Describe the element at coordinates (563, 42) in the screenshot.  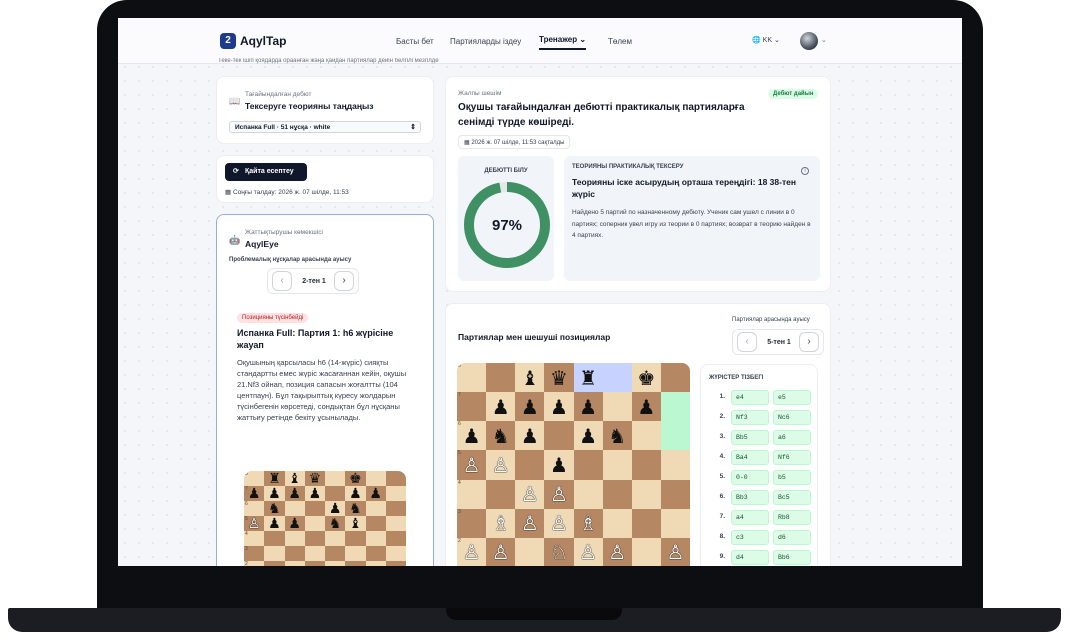
I see `nav-link-trainer: Тренажер ⌄` at that location.